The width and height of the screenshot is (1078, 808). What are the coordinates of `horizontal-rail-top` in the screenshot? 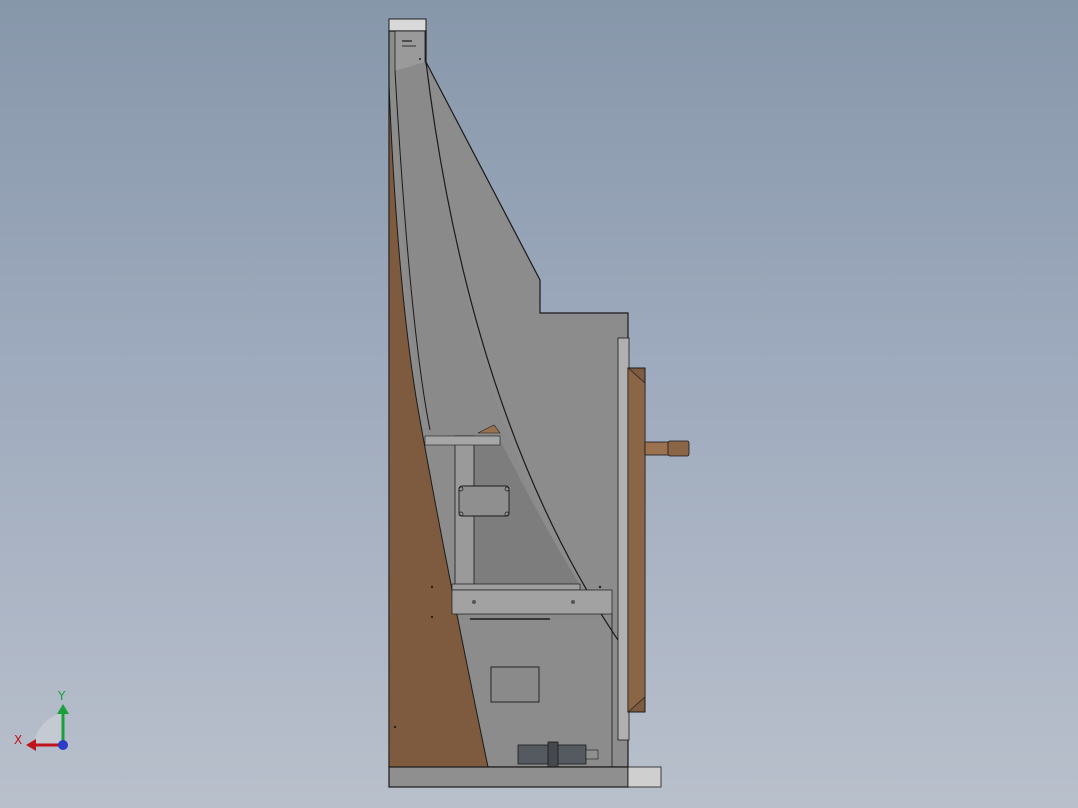 It's located at (462, 440).